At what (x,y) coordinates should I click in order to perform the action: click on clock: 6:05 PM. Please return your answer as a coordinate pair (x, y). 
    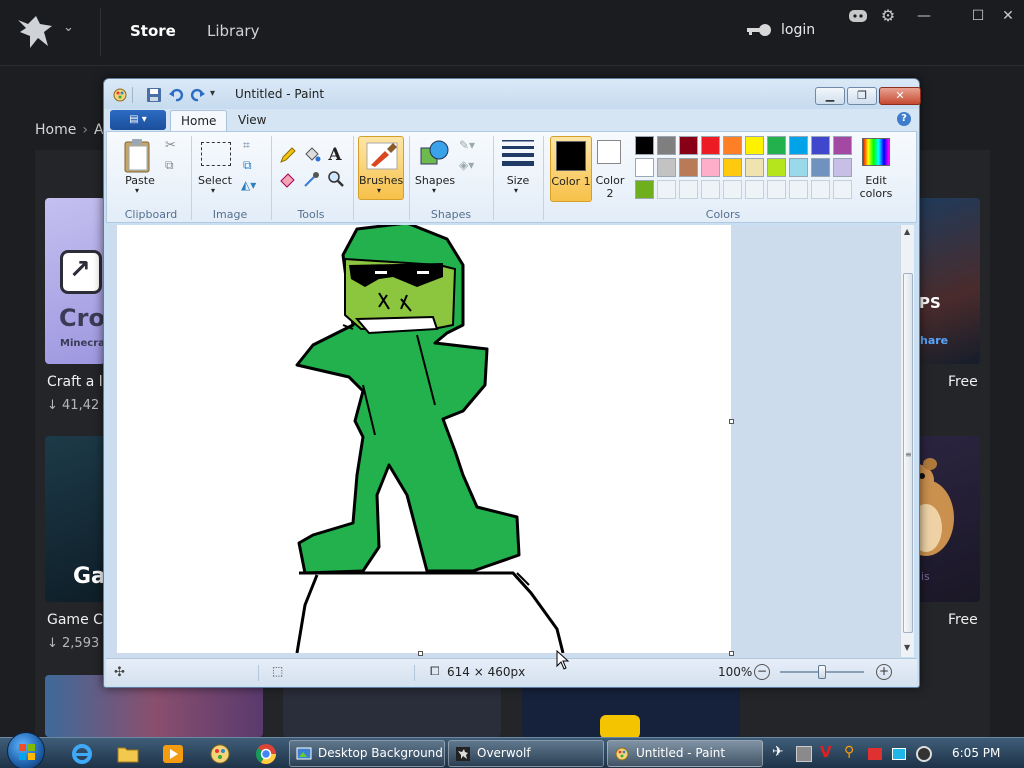
    Looking at the image, I should click on (976, 753).